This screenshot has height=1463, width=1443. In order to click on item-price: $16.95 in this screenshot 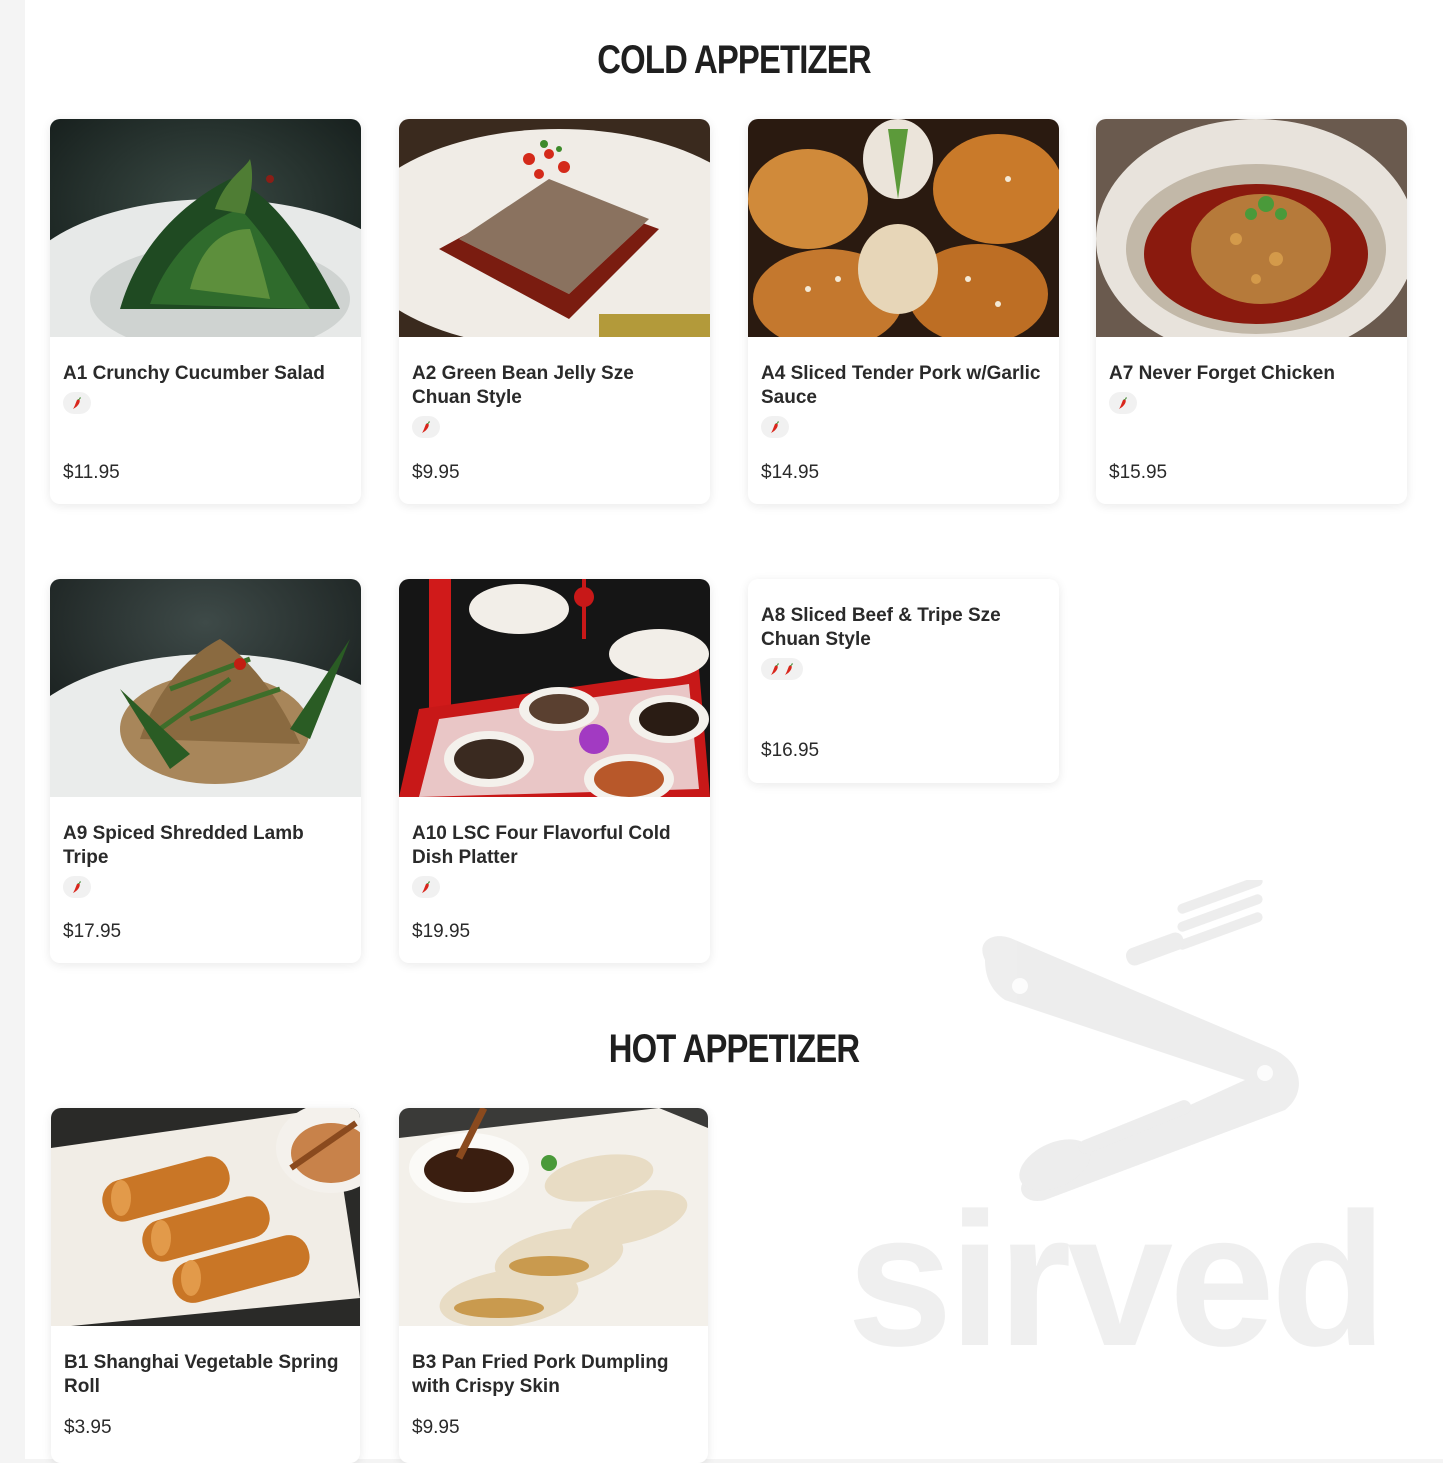, I will do `click(790, 750)`.